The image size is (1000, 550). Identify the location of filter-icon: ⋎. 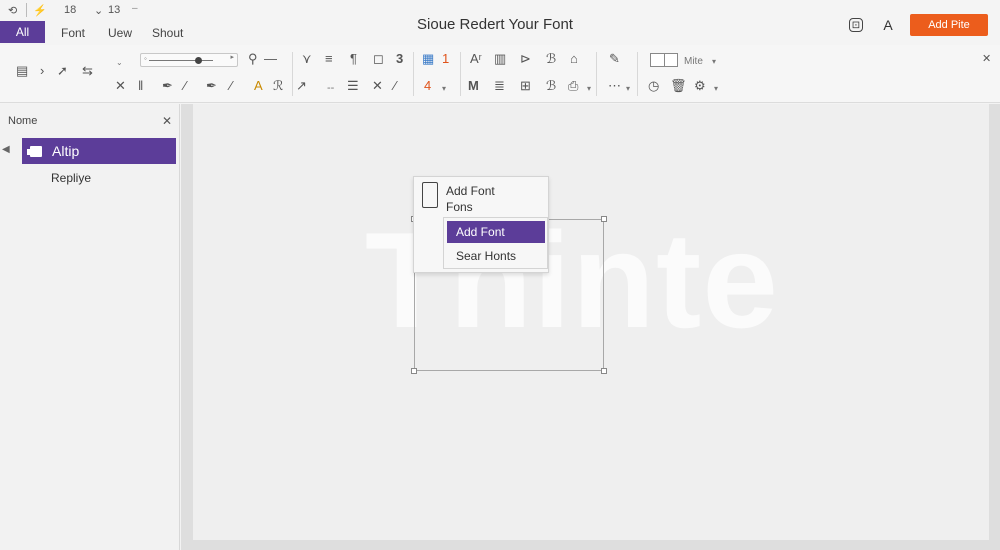
(307, 59).